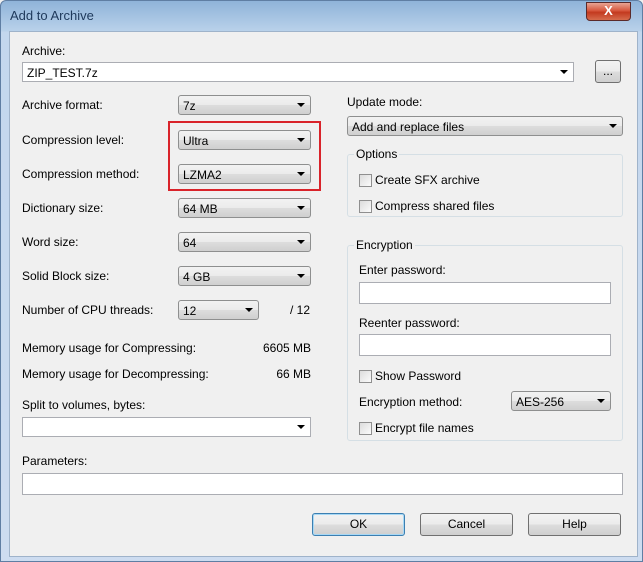 The height and width of the screenshot is (562, 643). What do you see at coordinates (411, 402) in the screenshot?
I see `encryption-method-label: Encryption method:` at bounding box center [411, 402].